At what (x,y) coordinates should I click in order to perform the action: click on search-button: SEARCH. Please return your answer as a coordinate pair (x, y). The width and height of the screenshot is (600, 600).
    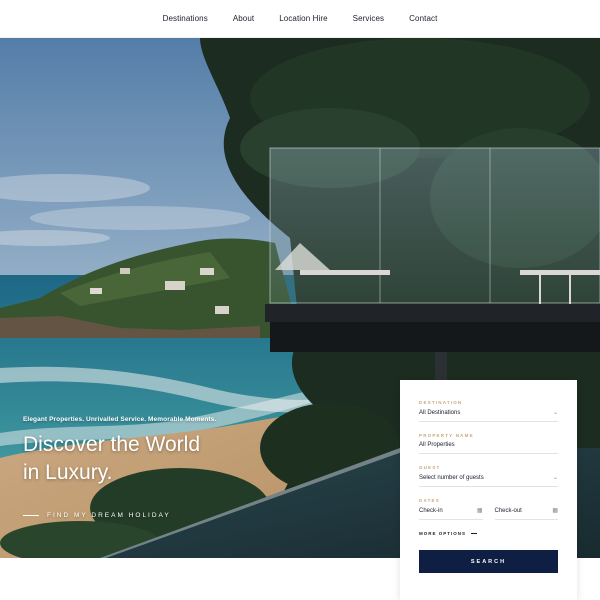
    Looking at the image, I should click on (488, 561).